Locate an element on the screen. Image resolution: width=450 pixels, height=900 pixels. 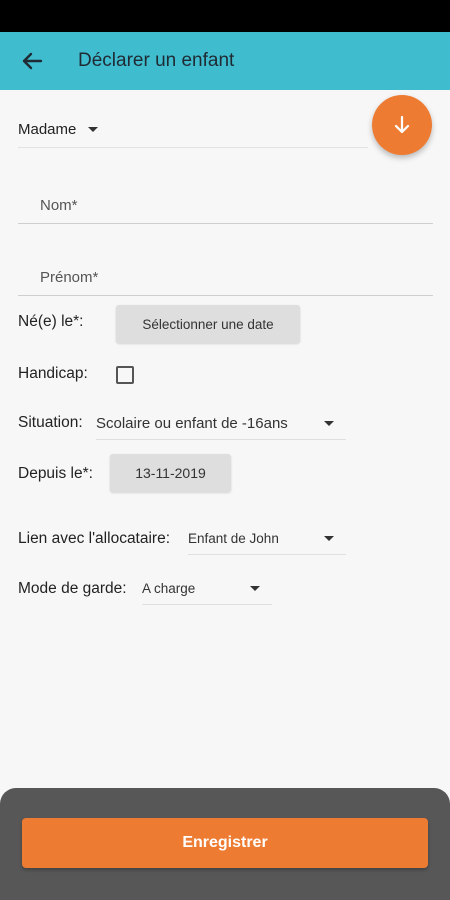
nom-field-container is located at coordinates (225, 206).